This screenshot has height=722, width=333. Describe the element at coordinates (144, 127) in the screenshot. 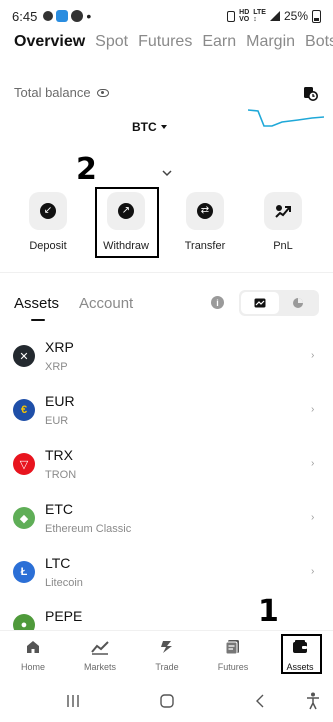

I see `currency-label: BTC` at that location.